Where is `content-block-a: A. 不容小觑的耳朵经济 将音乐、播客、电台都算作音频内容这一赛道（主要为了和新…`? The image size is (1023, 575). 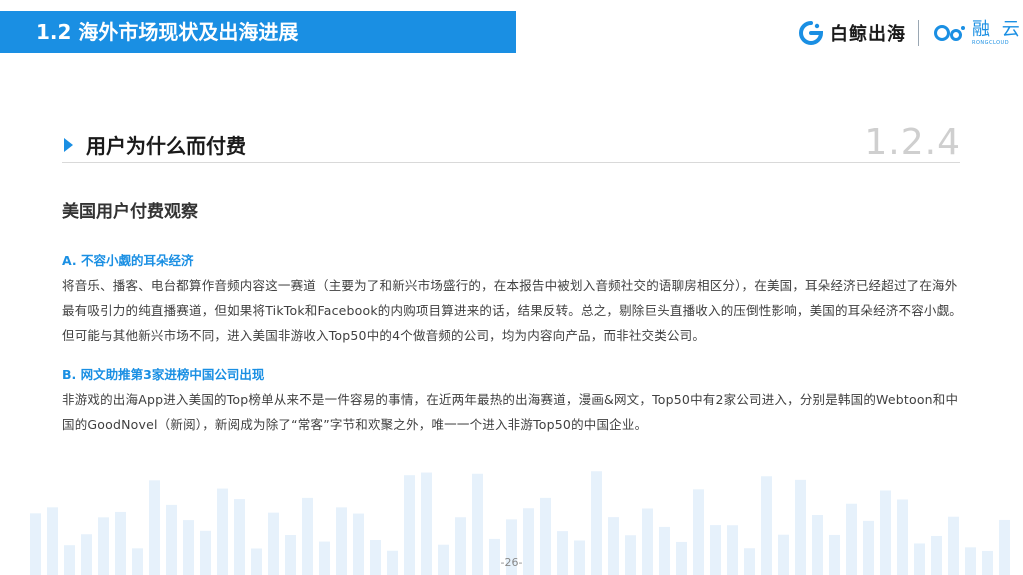 content-block-a: A. 不容小觑的耳朵经济 将音乐、播客、电台都算作音频内容这一赛道（主要为了和新… is located at coordinates (512, 300).